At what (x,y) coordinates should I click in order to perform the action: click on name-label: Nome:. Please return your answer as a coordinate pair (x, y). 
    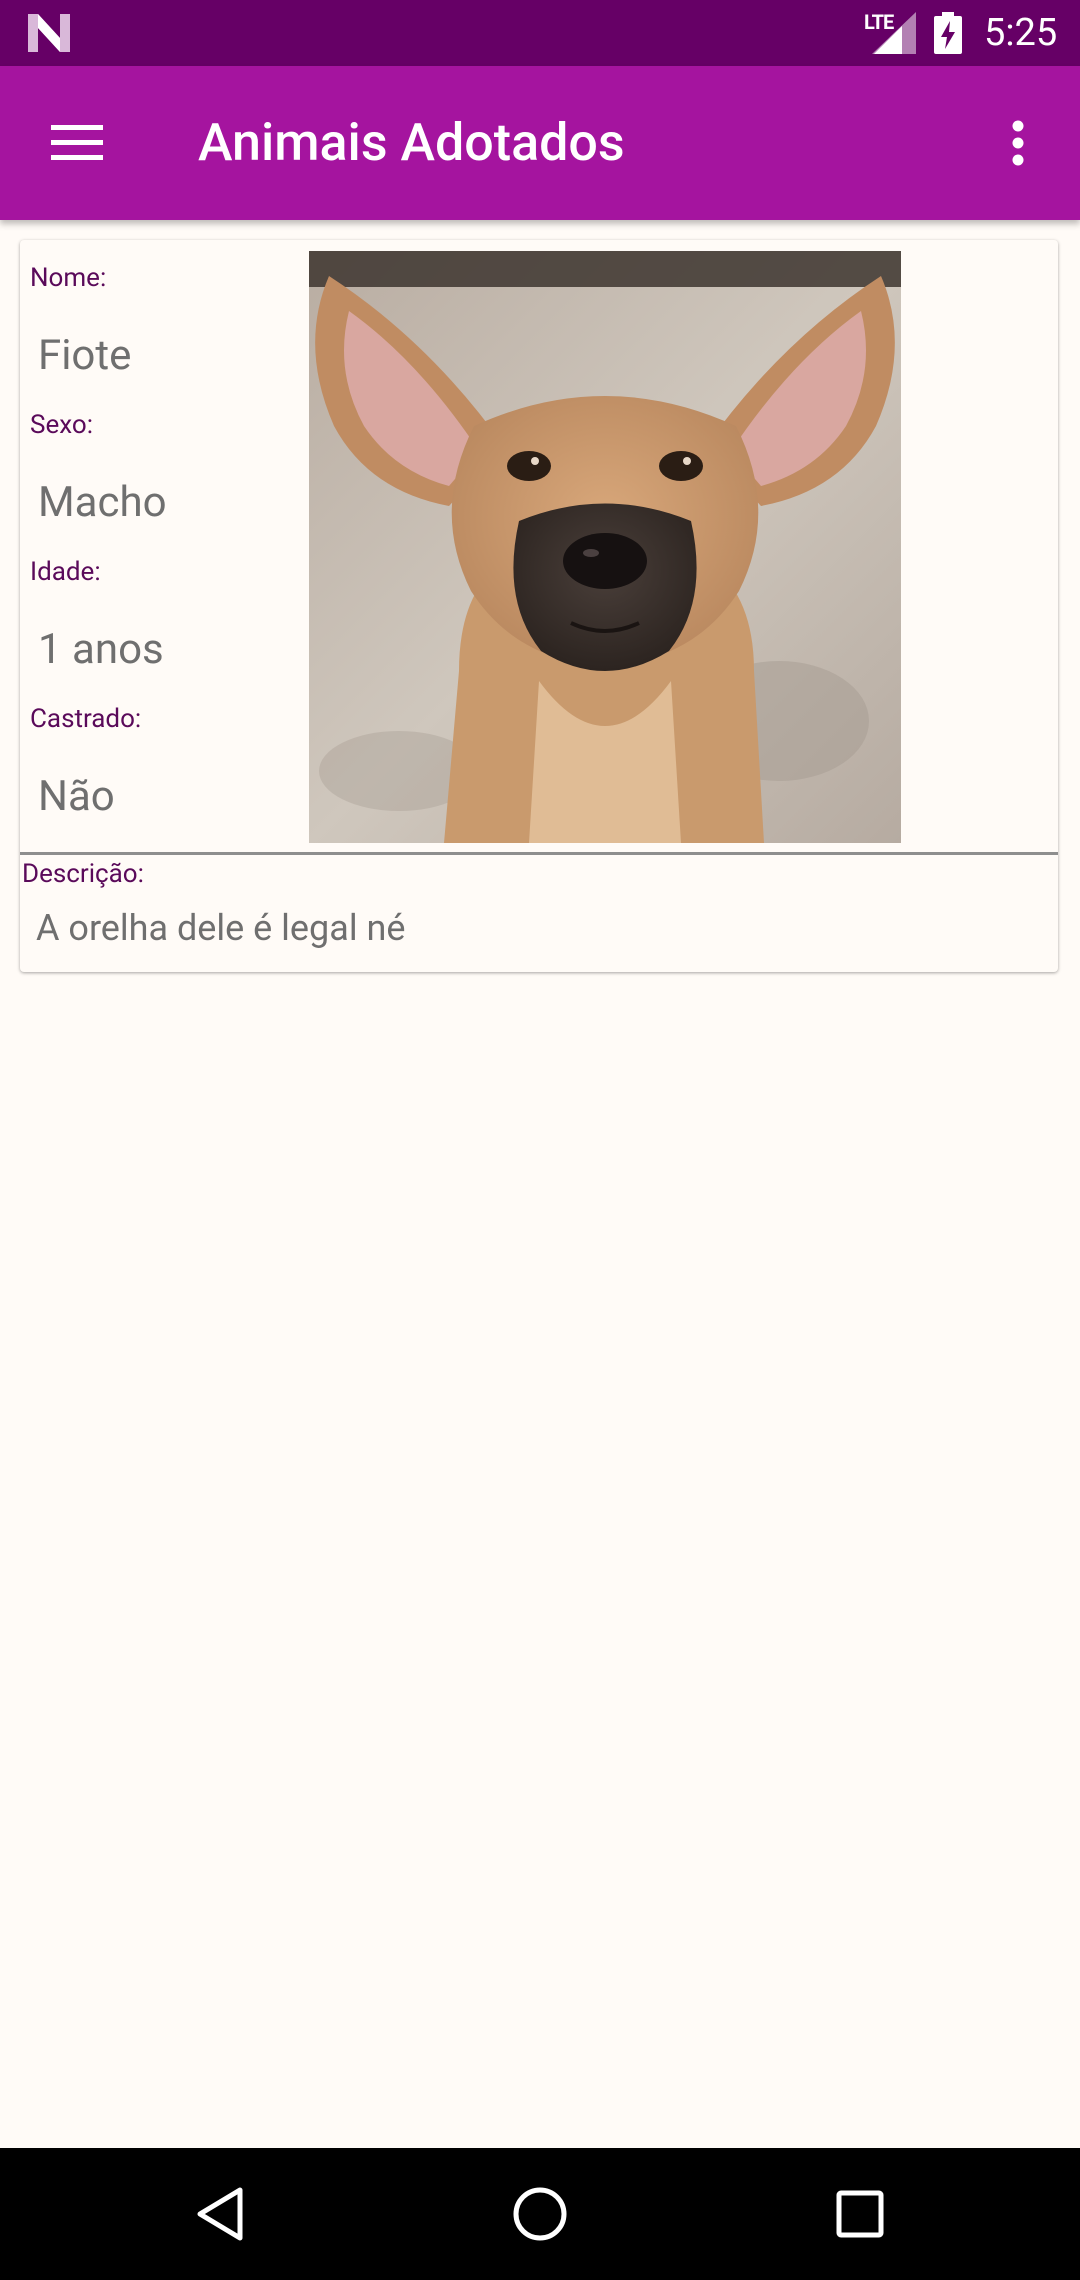
    Looking at the image, I should click on (68, 278).